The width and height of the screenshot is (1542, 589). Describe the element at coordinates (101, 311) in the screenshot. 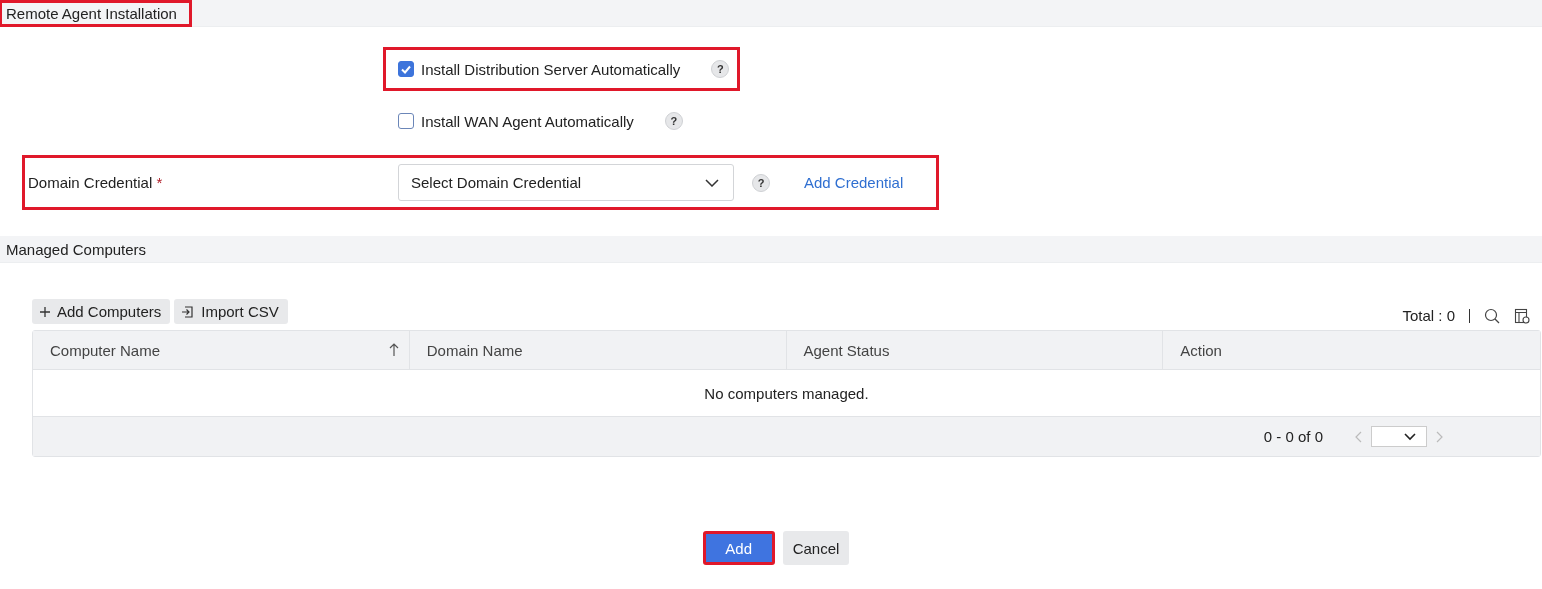

I see `add-computers-button: Add Computers` at that location.